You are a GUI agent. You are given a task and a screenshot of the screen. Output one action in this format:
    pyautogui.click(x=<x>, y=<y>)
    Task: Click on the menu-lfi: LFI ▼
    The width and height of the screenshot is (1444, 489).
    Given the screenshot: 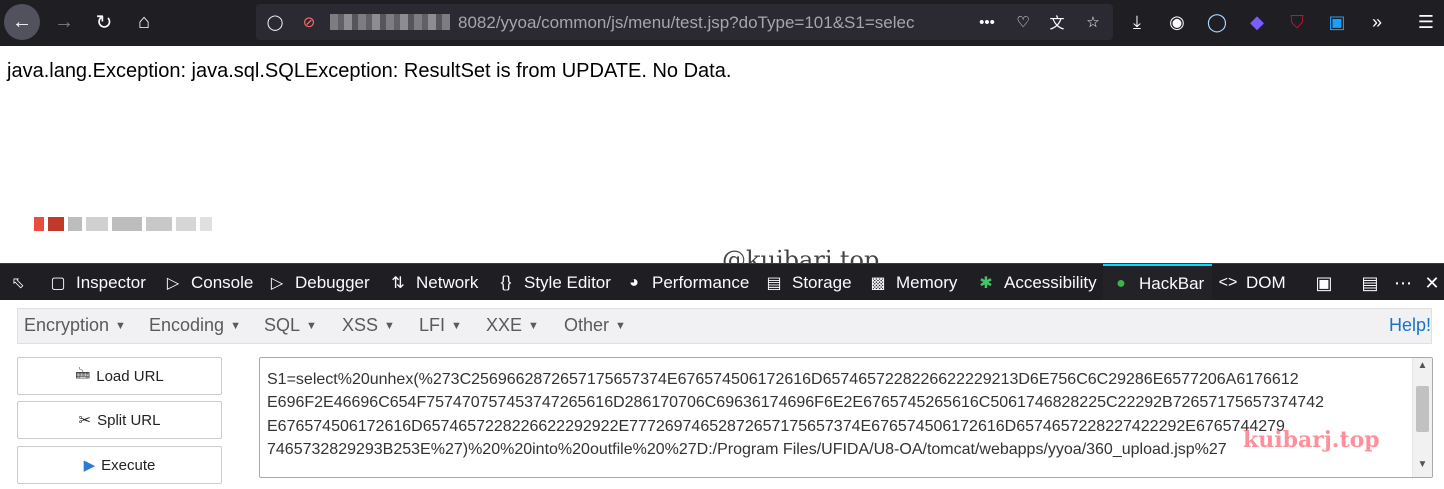 What is the action you would take?
    pyautogui.click(x=440, y=325)
    